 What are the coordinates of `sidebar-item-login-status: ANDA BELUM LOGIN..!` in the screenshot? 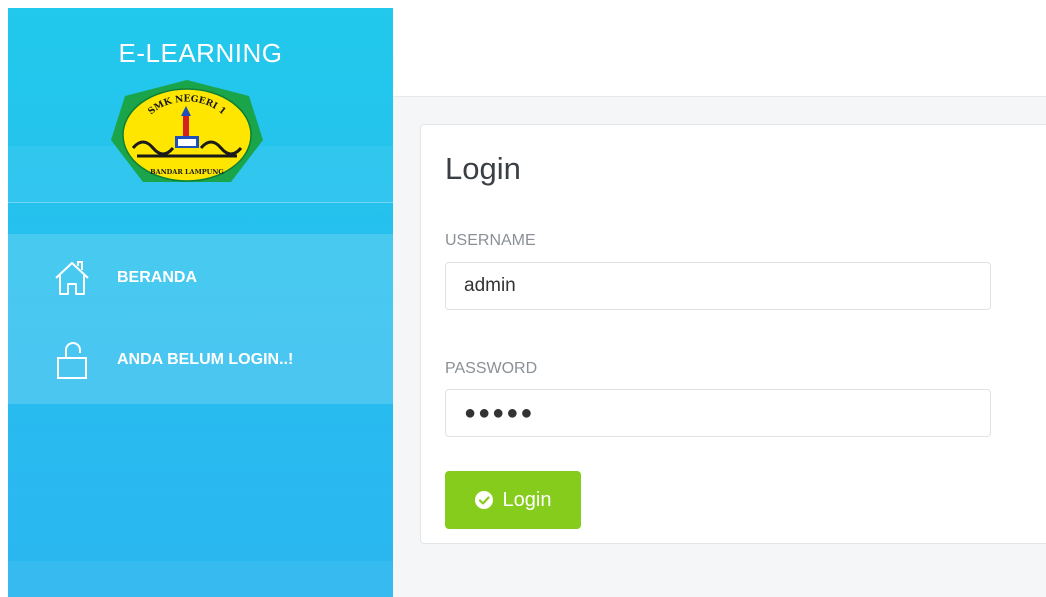 It's located at (200, 360).